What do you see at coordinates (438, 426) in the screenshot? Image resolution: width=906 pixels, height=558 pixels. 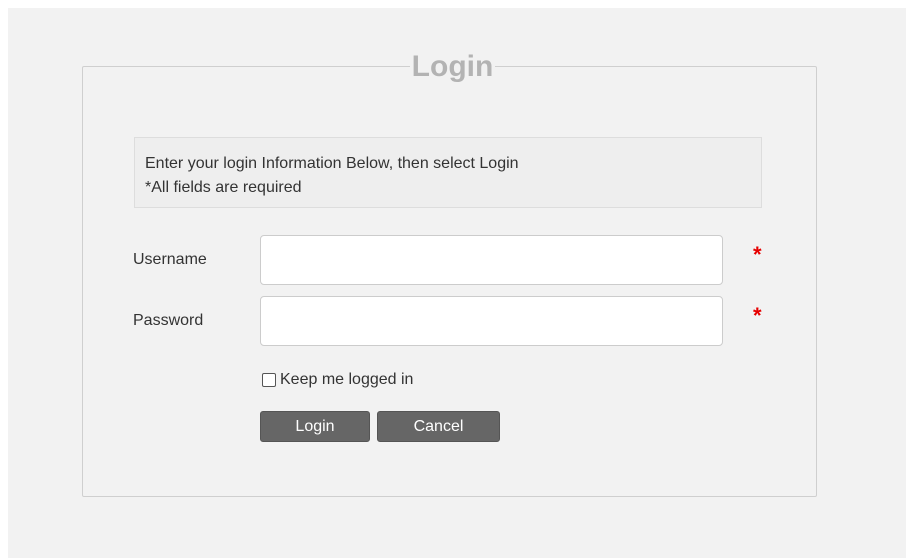 I see `cancel-button: Cancel` at bounding box center [438, 426].